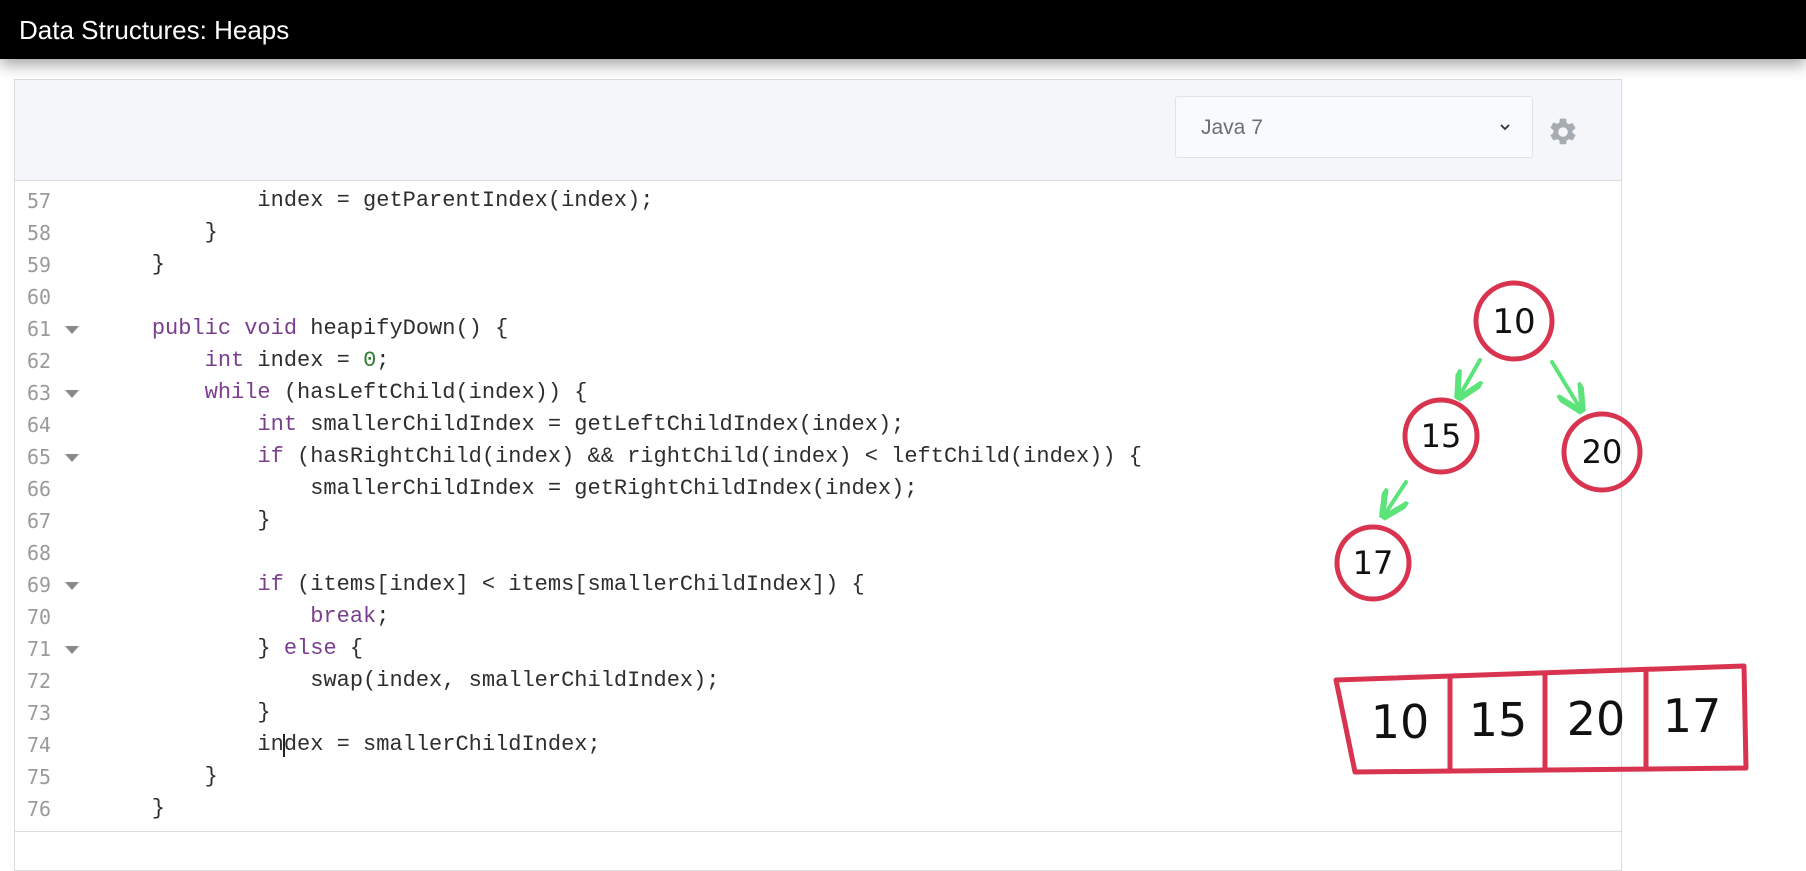  Describe the element at coordinates (715, 265) in the screenshot. I see `code-line: 59 }` at that location.